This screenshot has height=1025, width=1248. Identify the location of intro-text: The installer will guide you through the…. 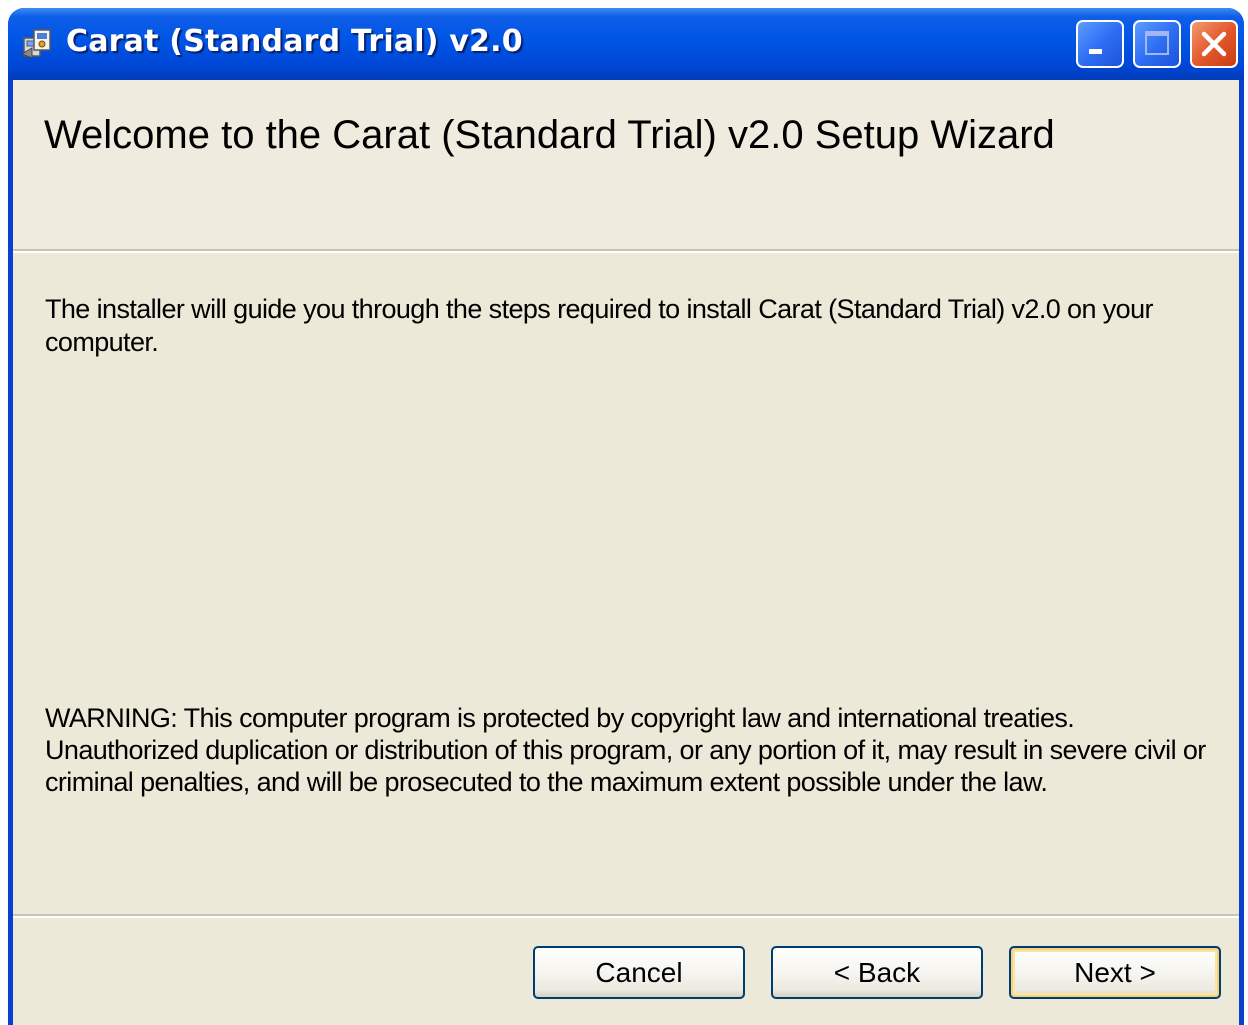
(599, 325).